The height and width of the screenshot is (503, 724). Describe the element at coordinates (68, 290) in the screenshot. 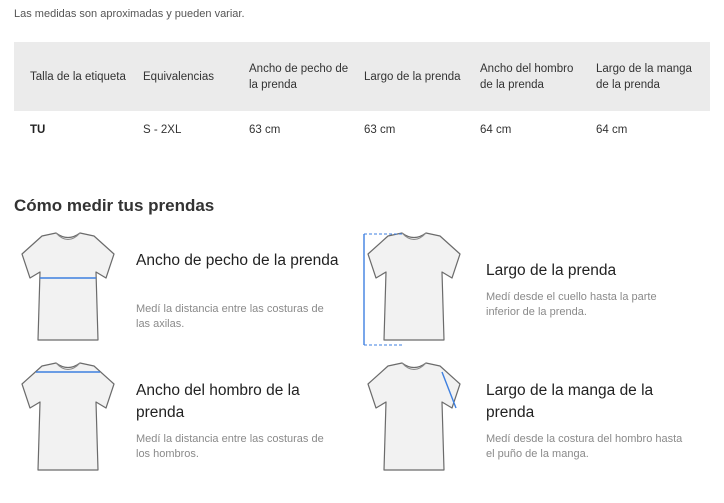

I see `tshirt-chest-width-icon` at that location.